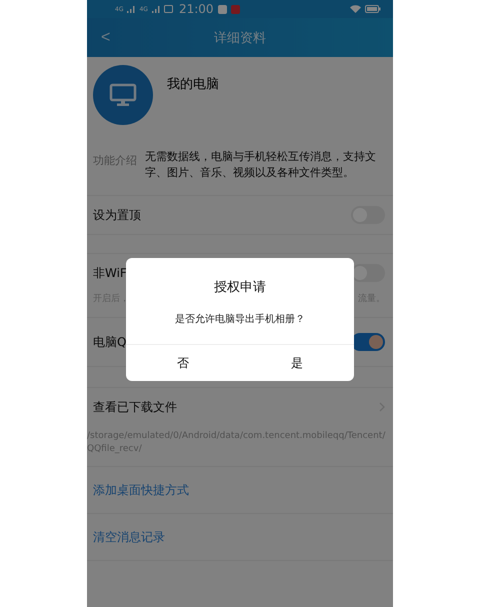 This screenshot has height=607, width=480. Describe the element at coordinates (168, 9) in the screenshot. I see `hd-icon` at that location.